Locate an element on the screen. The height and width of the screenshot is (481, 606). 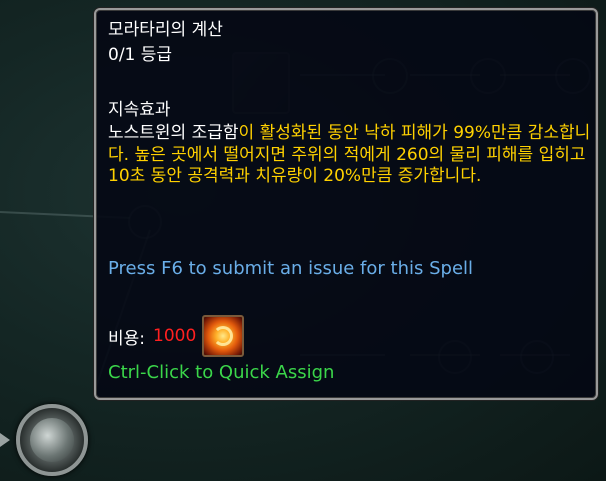
tooltip-title: 모라타리의 계산 is located at coordinates (165, 30).